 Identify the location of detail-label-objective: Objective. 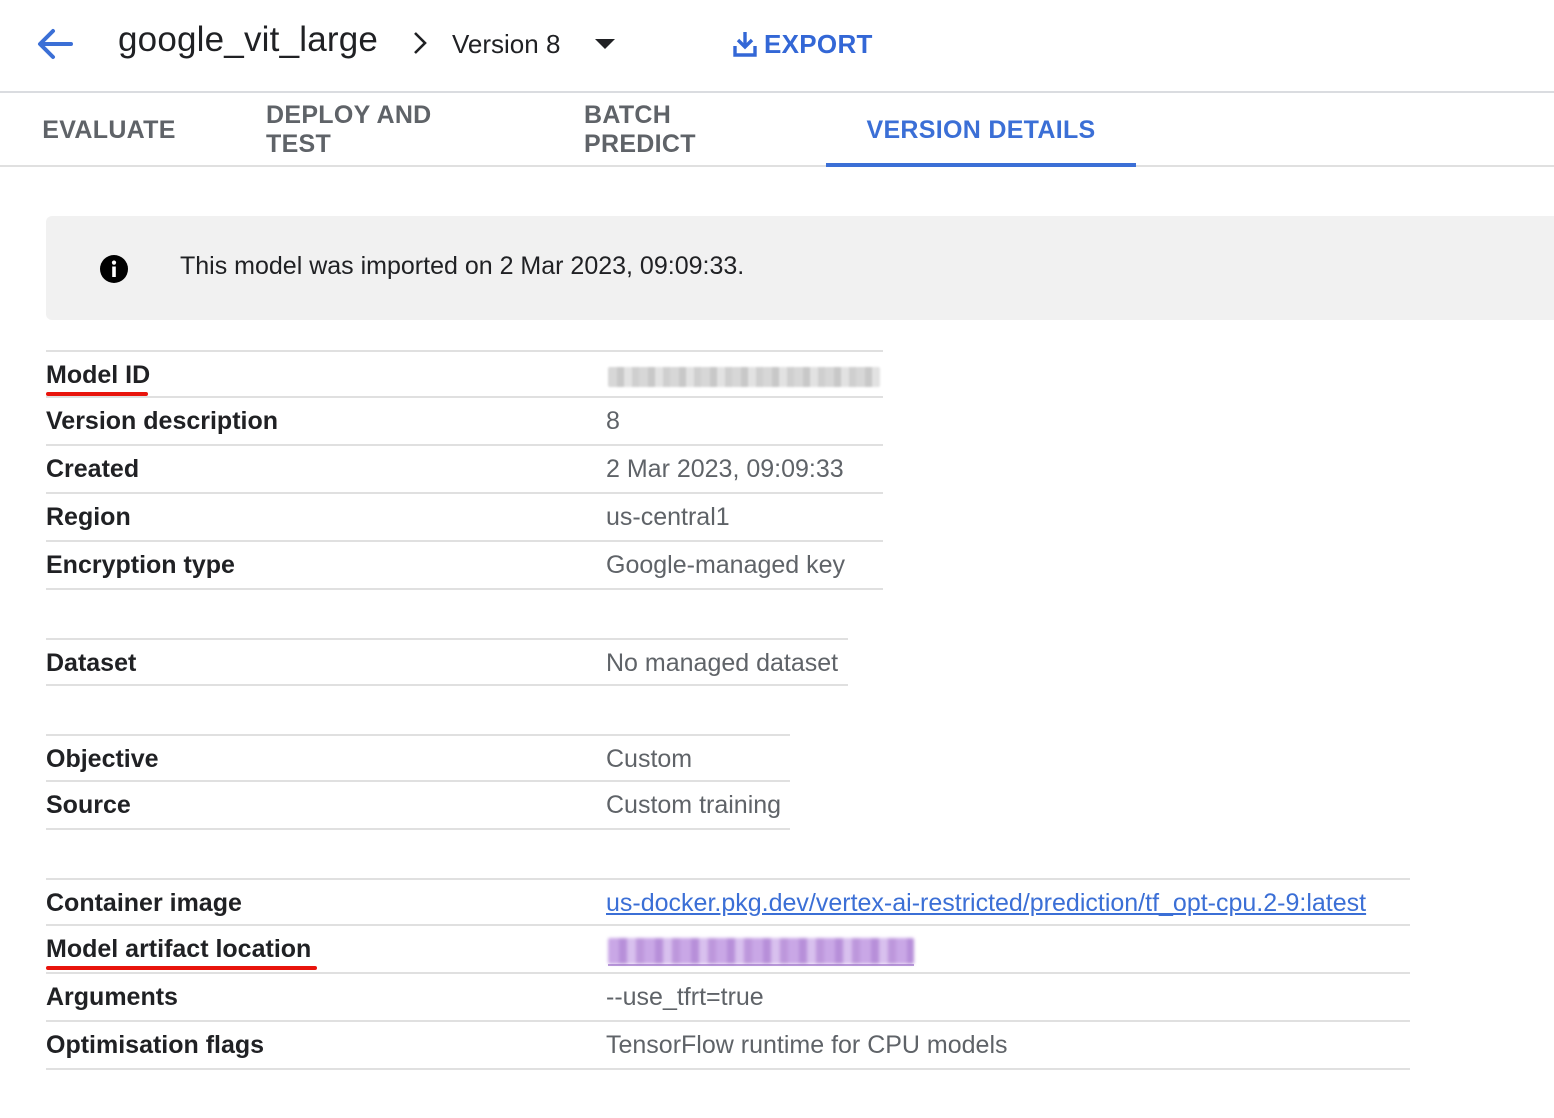
(102, 759).